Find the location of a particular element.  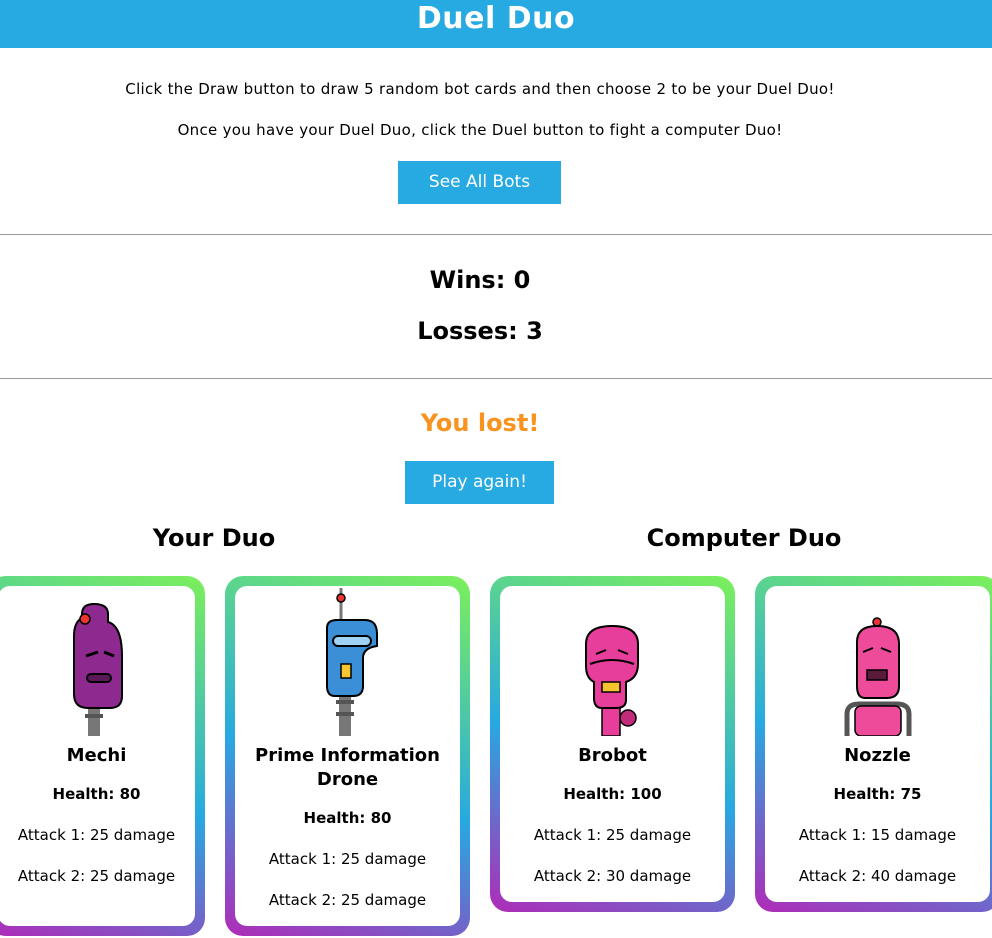

your-duo-title: Your Duo is located at coordinates (214, 538).